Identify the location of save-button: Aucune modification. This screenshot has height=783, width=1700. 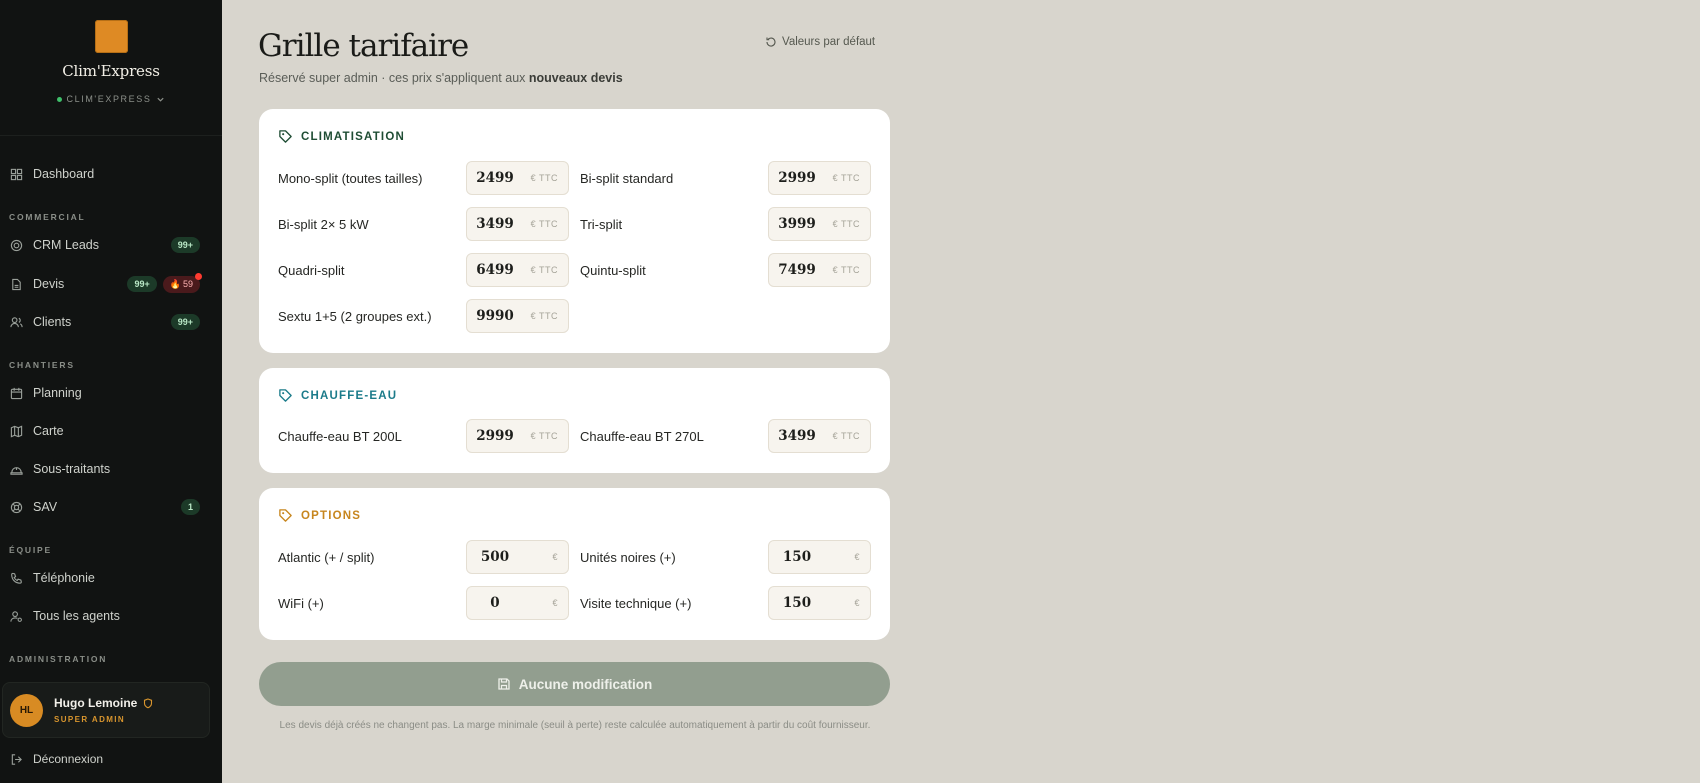
(574, 684).